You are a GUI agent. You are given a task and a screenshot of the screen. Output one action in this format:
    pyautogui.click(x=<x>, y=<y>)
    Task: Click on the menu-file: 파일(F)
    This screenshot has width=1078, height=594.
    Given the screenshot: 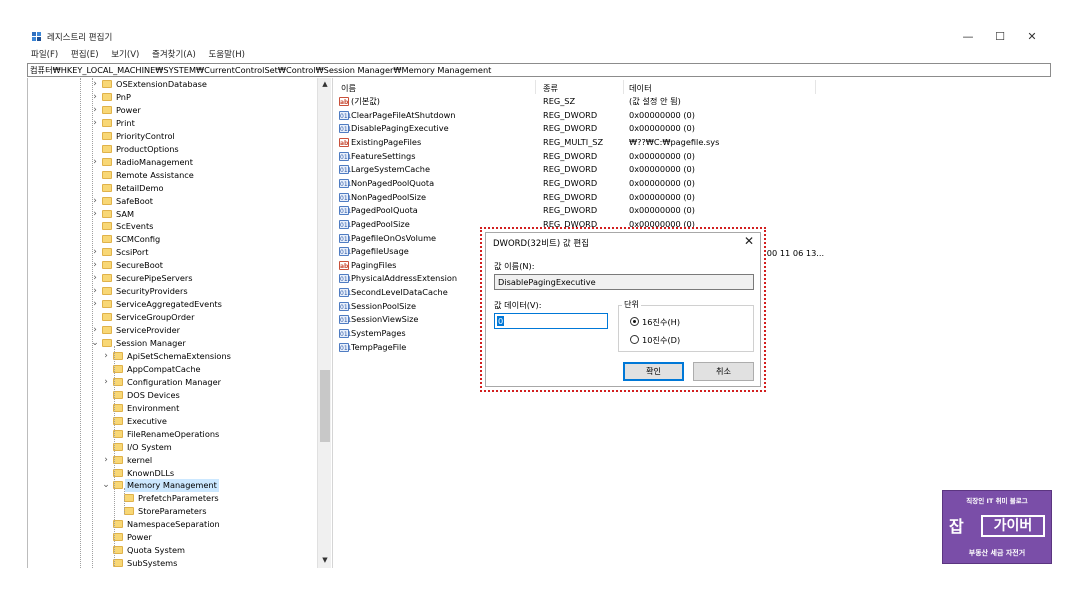 What is the action you would take?
    pyautogui.click(x=44, y=55)
    